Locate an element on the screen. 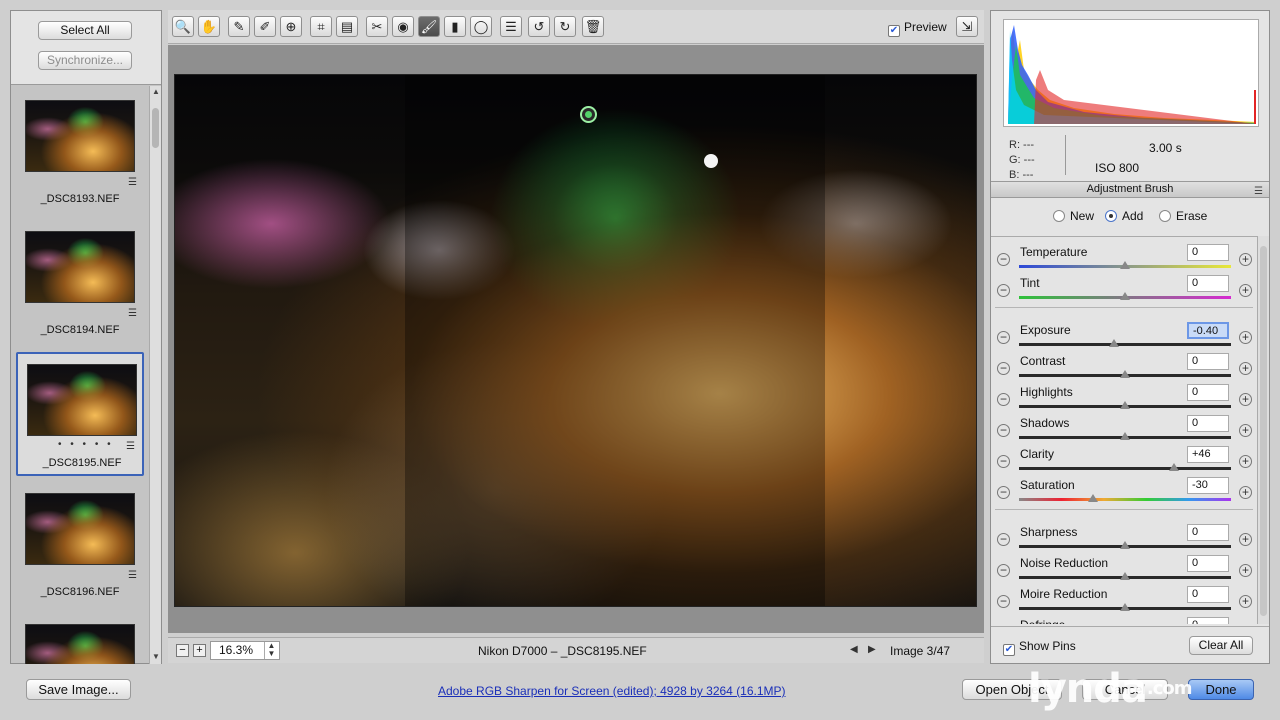 The image size is (1280, 720). rotate-left-icon: ↺ is located at coordinates (539, 26).